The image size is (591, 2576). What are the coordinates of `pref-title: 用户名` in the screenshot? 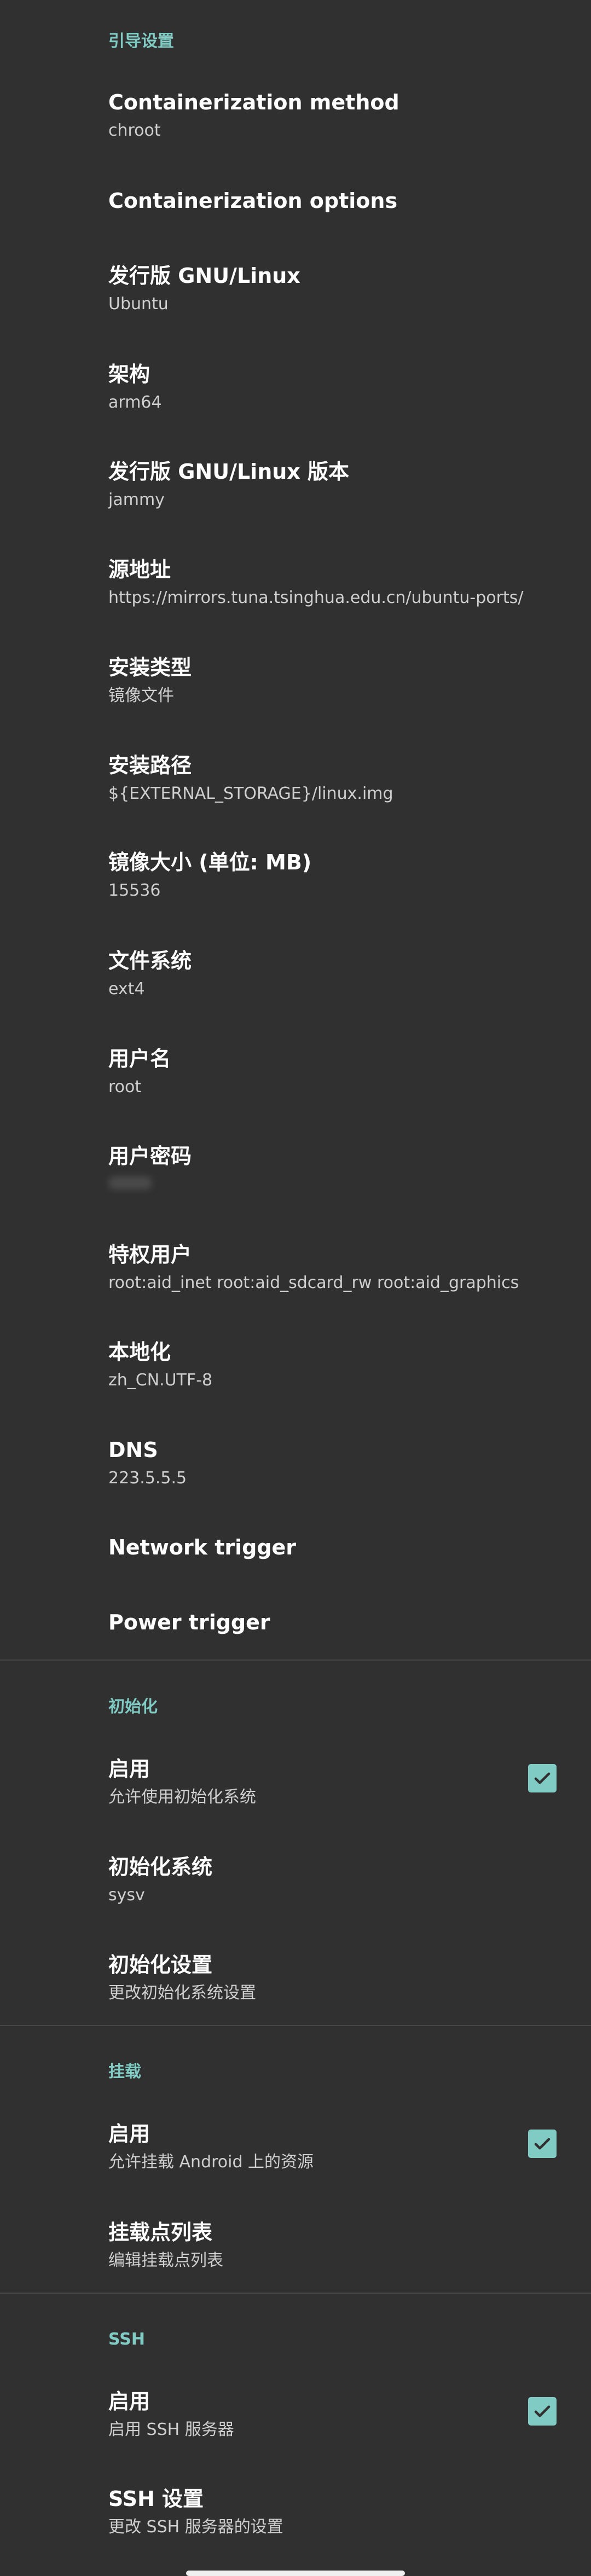 It's located at (139, 1059).